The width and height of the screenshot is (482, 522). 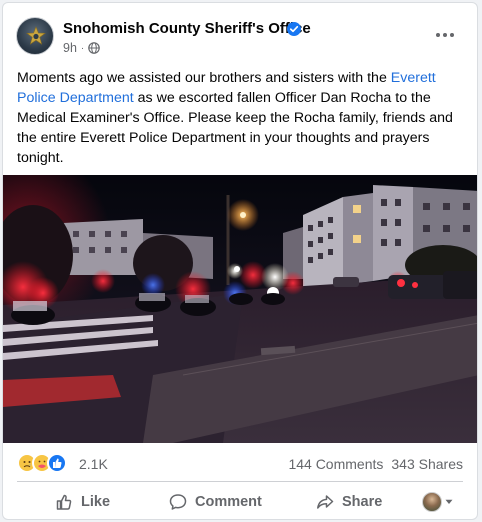 I want to click on comment-button: Comment, so click(x=215, y=502).